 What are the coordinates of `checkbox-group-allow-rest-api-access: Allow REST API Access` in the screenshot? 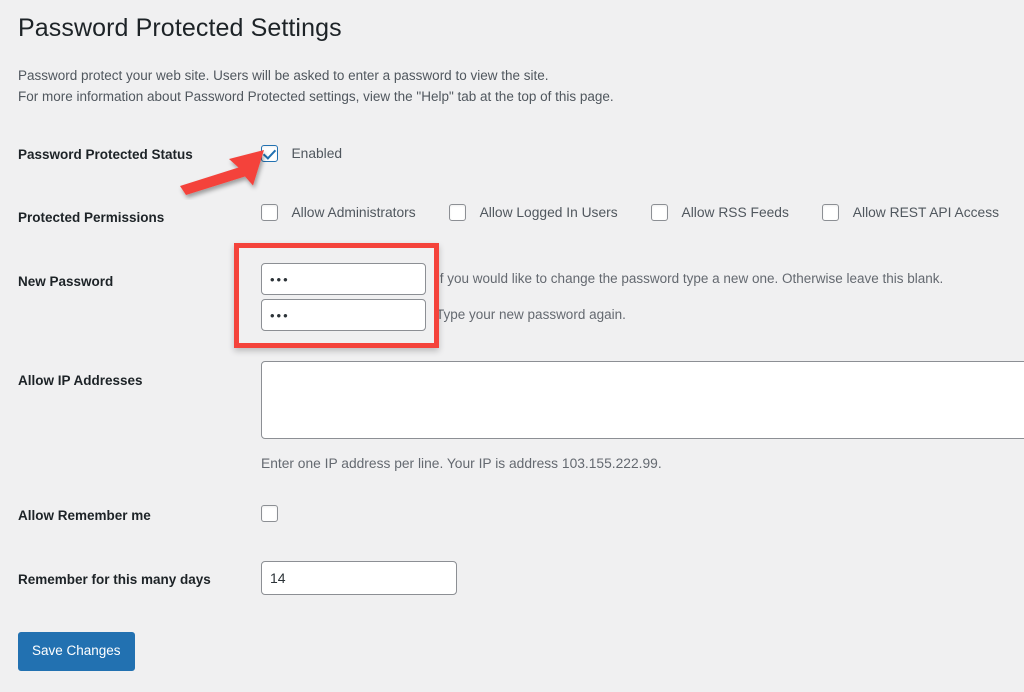 It's located at (910, 213).